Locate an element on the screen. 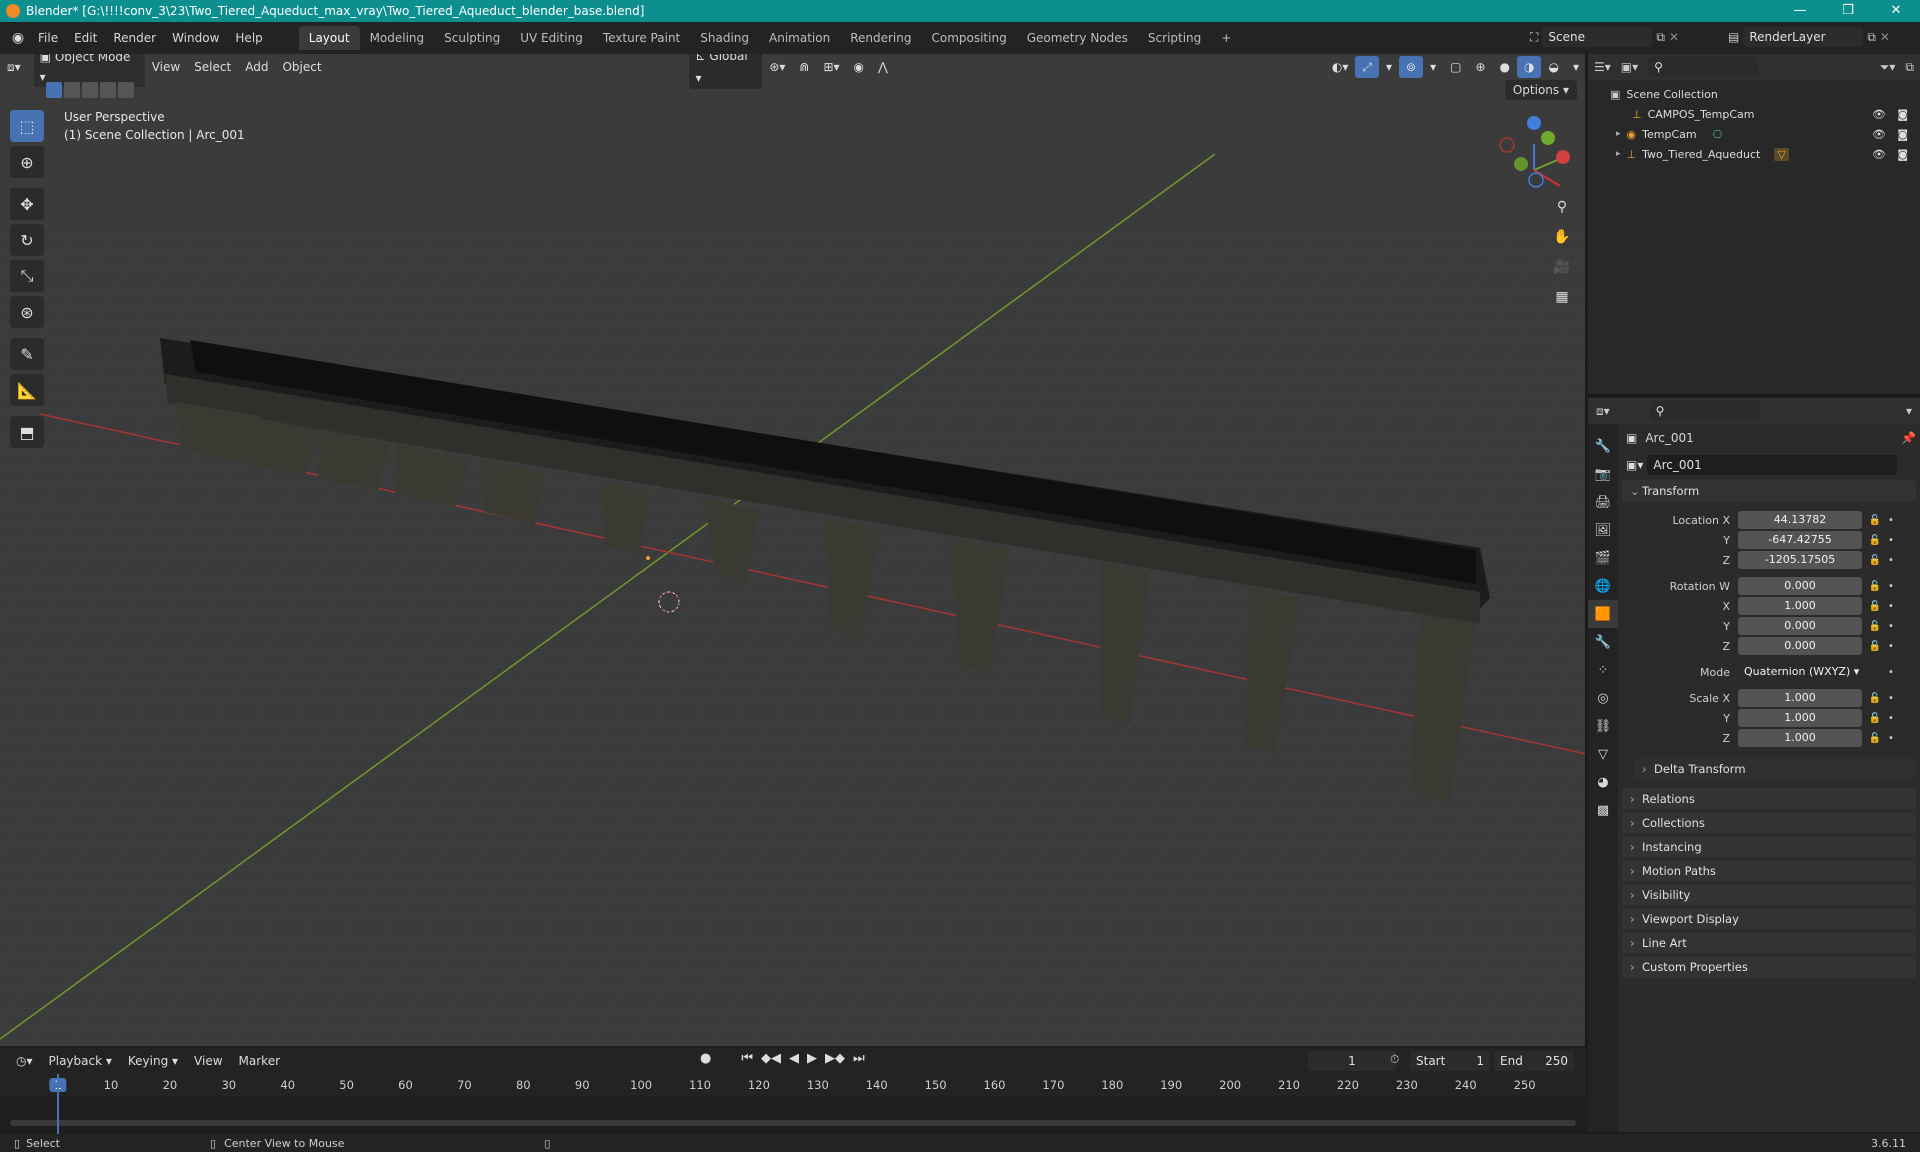  overlay-dropdown-icon: ▾ is located at coordinates (1433, 67).